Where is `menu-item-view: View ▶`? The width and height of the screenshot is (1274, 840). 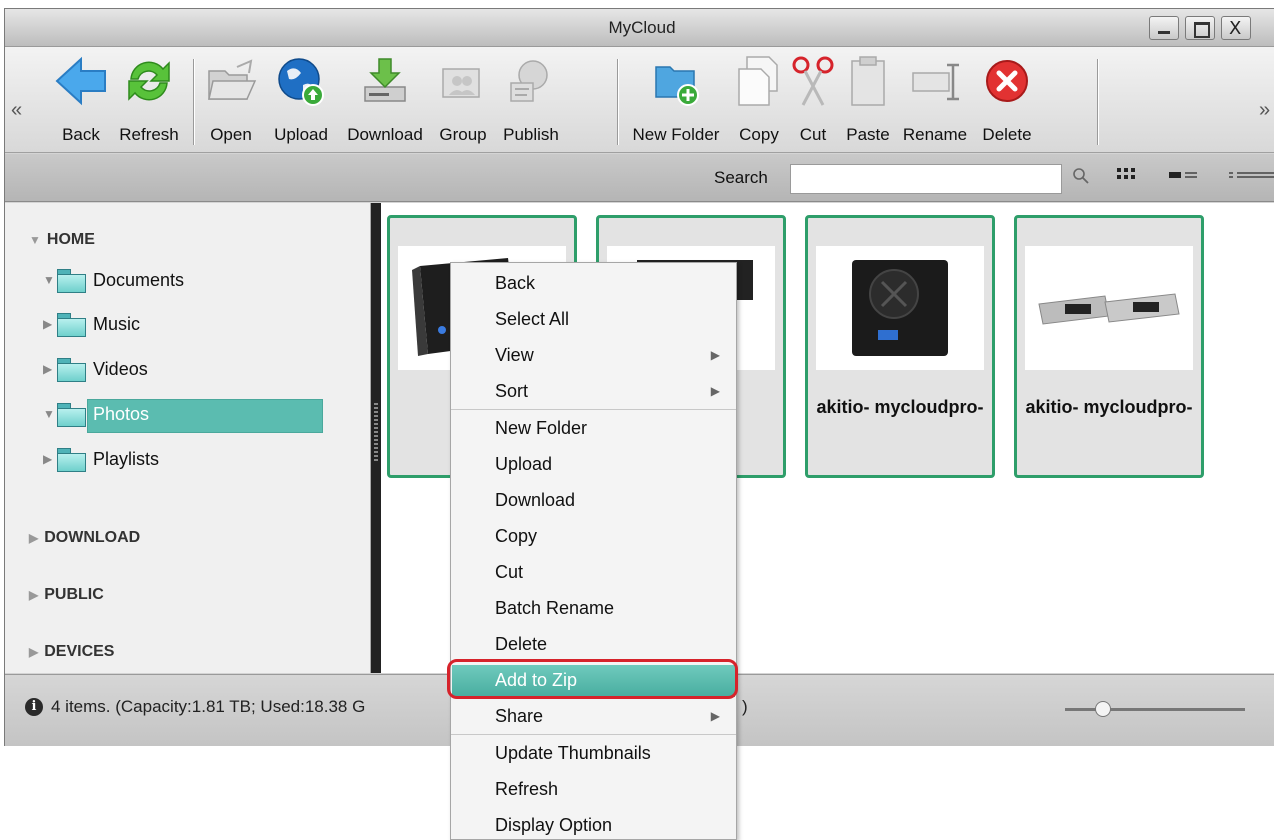 menu-item-view: View ▶ is located at coordinates (593, 356).